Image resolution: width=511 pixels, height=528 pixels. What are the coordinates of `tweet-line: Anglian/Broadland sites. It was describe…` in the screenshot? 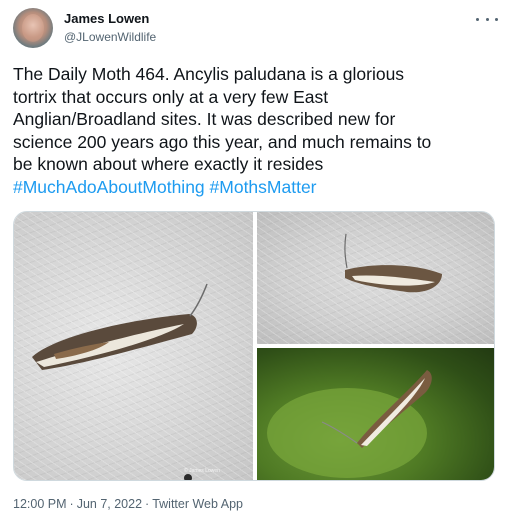 It's located at (204, 119).